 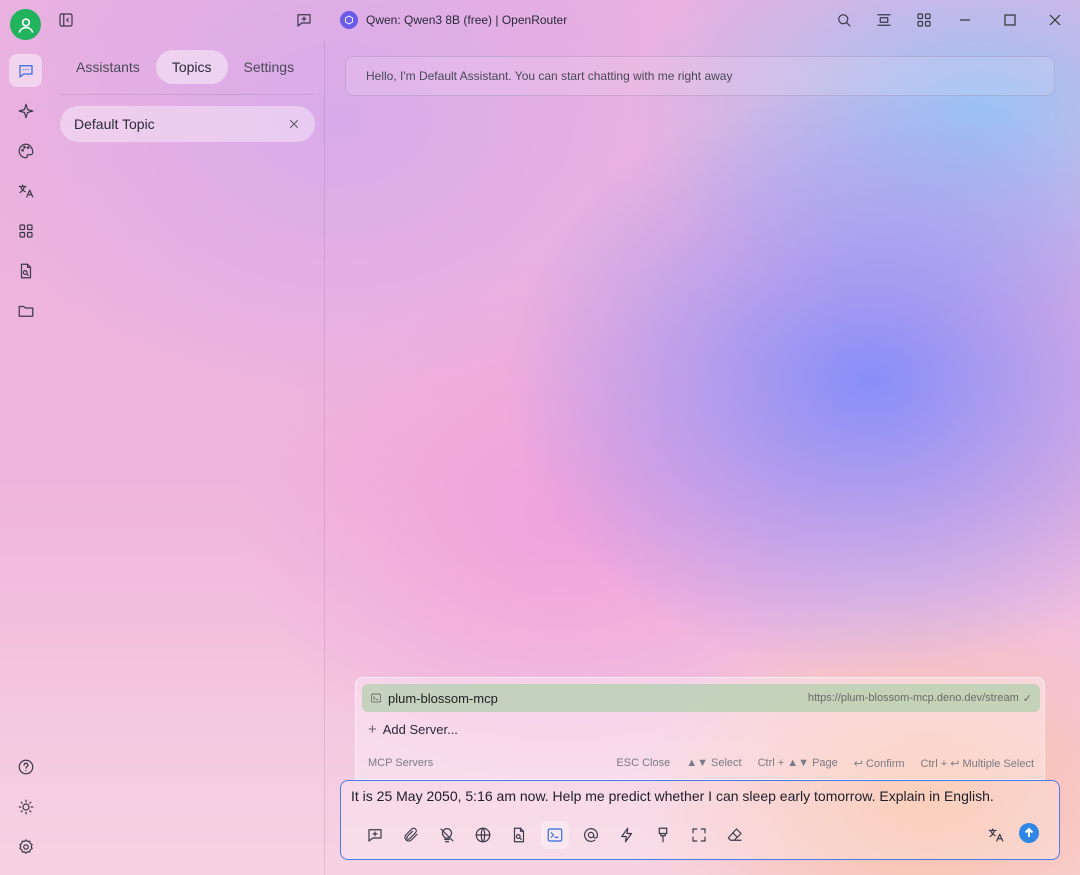 What do you see at coordinates (627, 835) in the screenshot?
I see `lightning-icon` at bounding box center [627, 835].